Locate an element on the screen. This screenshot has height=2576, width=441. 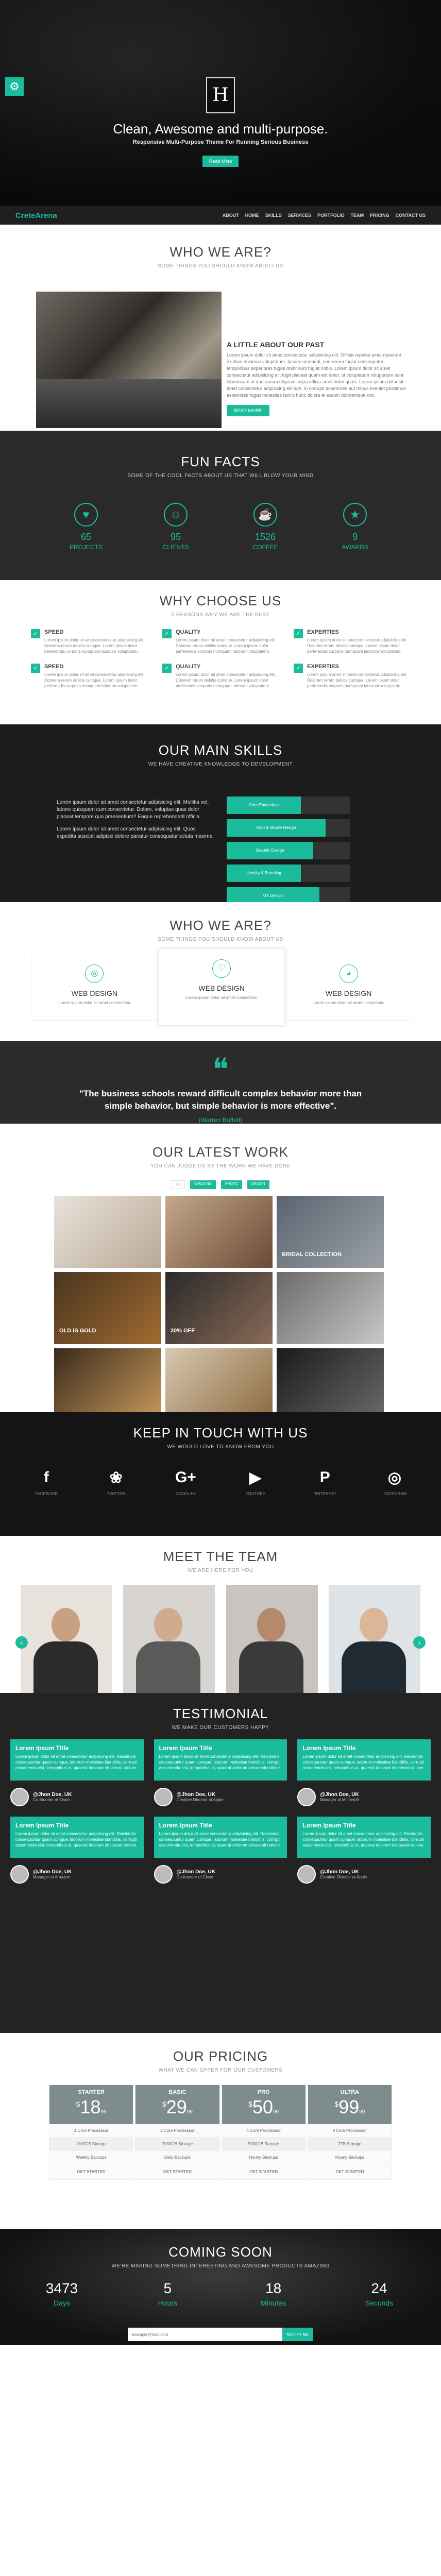
gear-icon: ⚙ is located at coordinates (15, 86).